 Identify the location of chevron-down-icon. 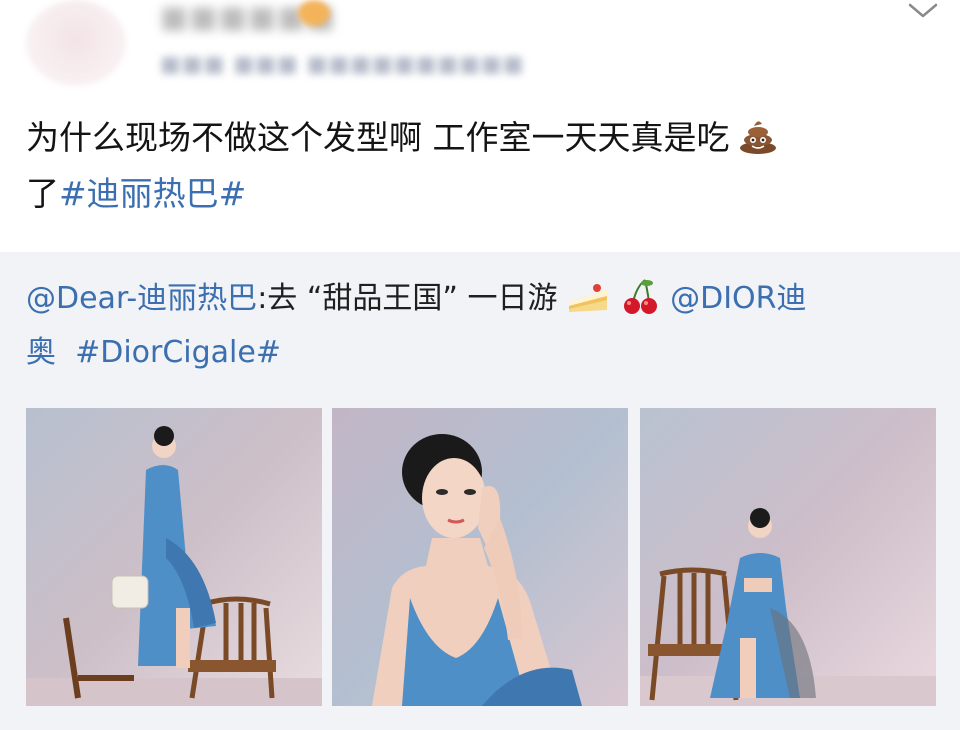
(923, 10).